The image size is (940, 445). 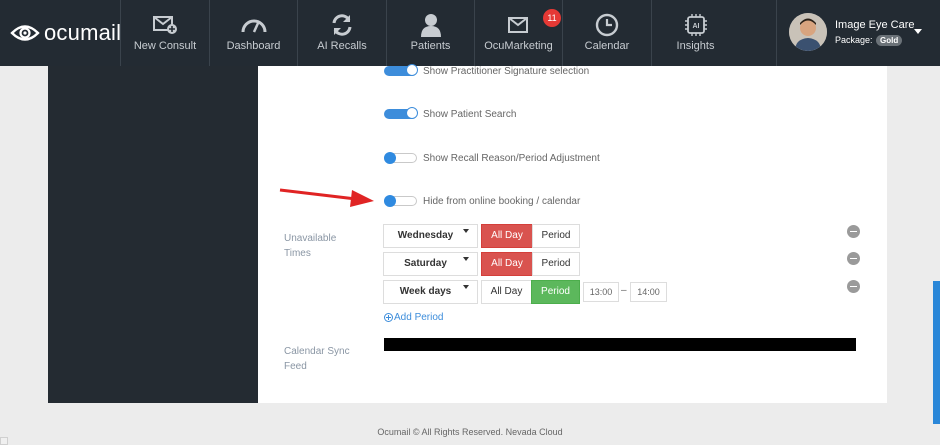 What do you see at coordinates (517, 25) in the screenshot?
I see `envelope-check-icon` at bounding box center [517, 25].